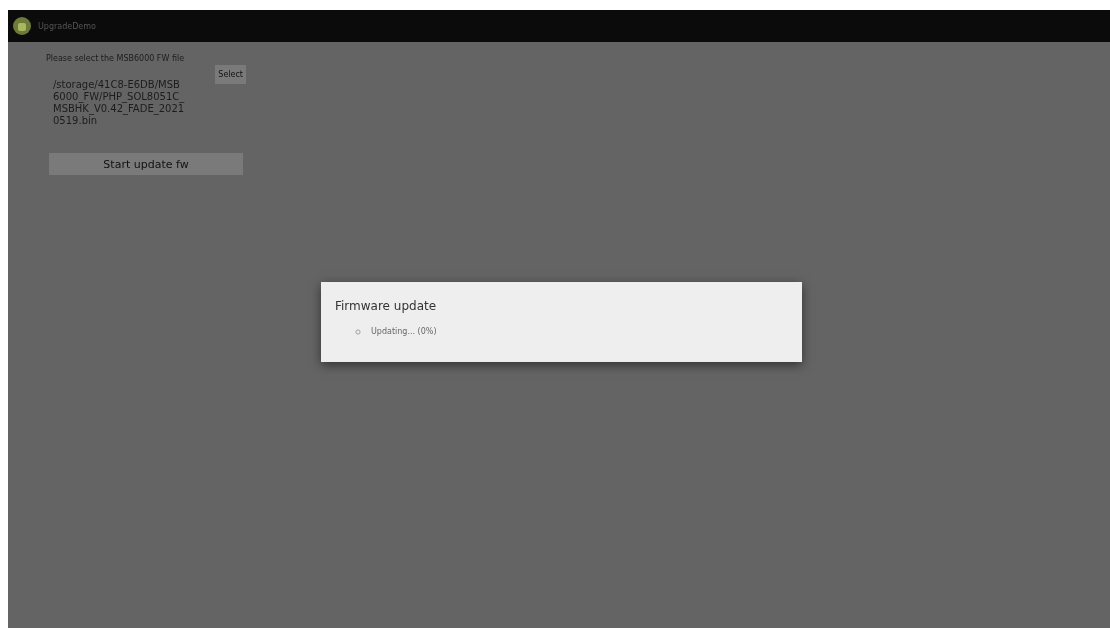 This screenshot has height=628, width=1110. What do you see at coordinates (146, 164) in the screenshot?
I see `start-update-button: Start update fw` at bounding box center [146, 164].